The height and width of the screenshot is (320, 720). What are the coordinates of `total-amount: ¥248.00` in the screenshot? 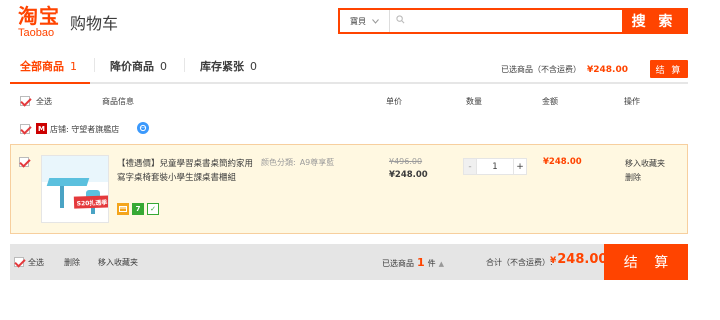 It's located at (578, 259).